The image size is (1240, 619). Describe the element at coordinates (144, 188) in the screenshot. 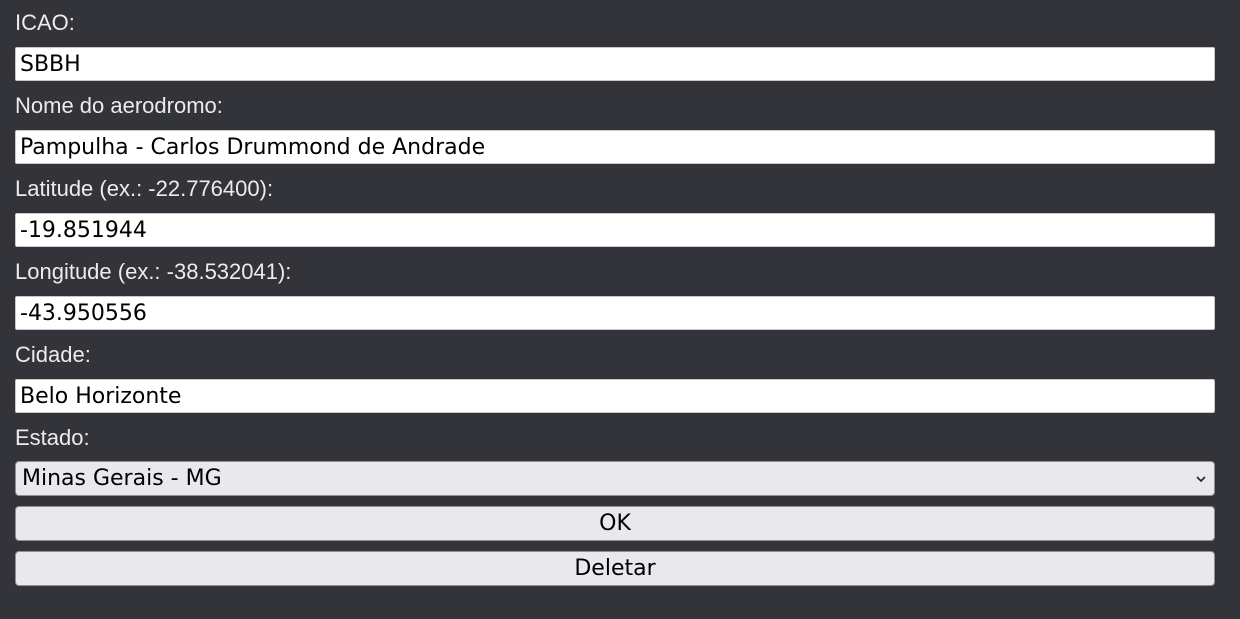

I see `latitude-label: Latitude (ex.: -22.776400):` at that location.